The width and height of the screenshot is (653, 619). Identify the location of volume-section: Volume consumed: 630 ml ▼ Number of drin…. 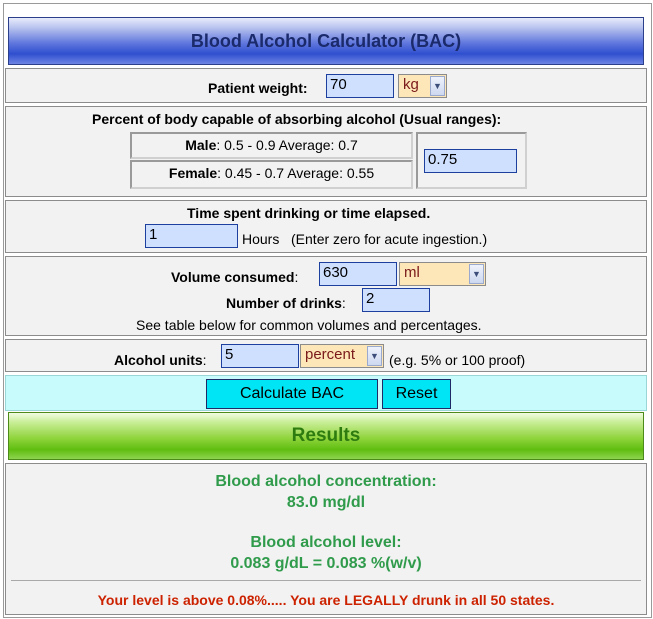
(326, 296).